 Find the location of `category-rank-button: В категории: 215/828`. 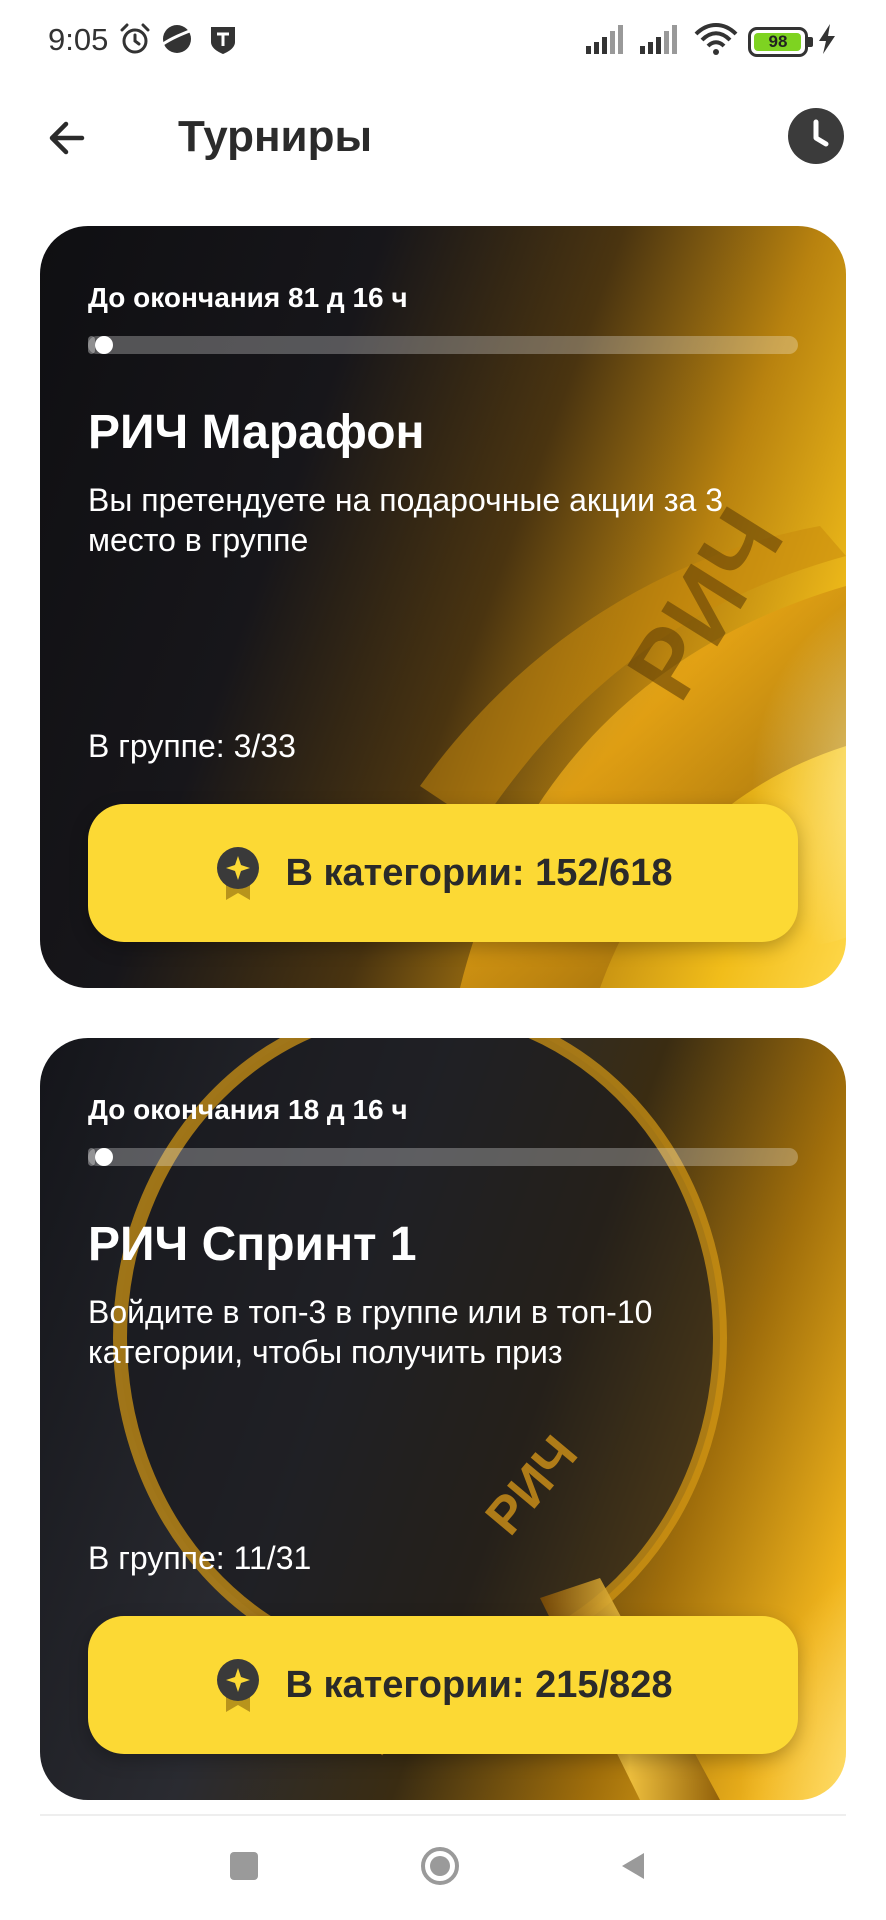

category-rank-button: В категории: 215/828 is located at coordinates (443, 1685).